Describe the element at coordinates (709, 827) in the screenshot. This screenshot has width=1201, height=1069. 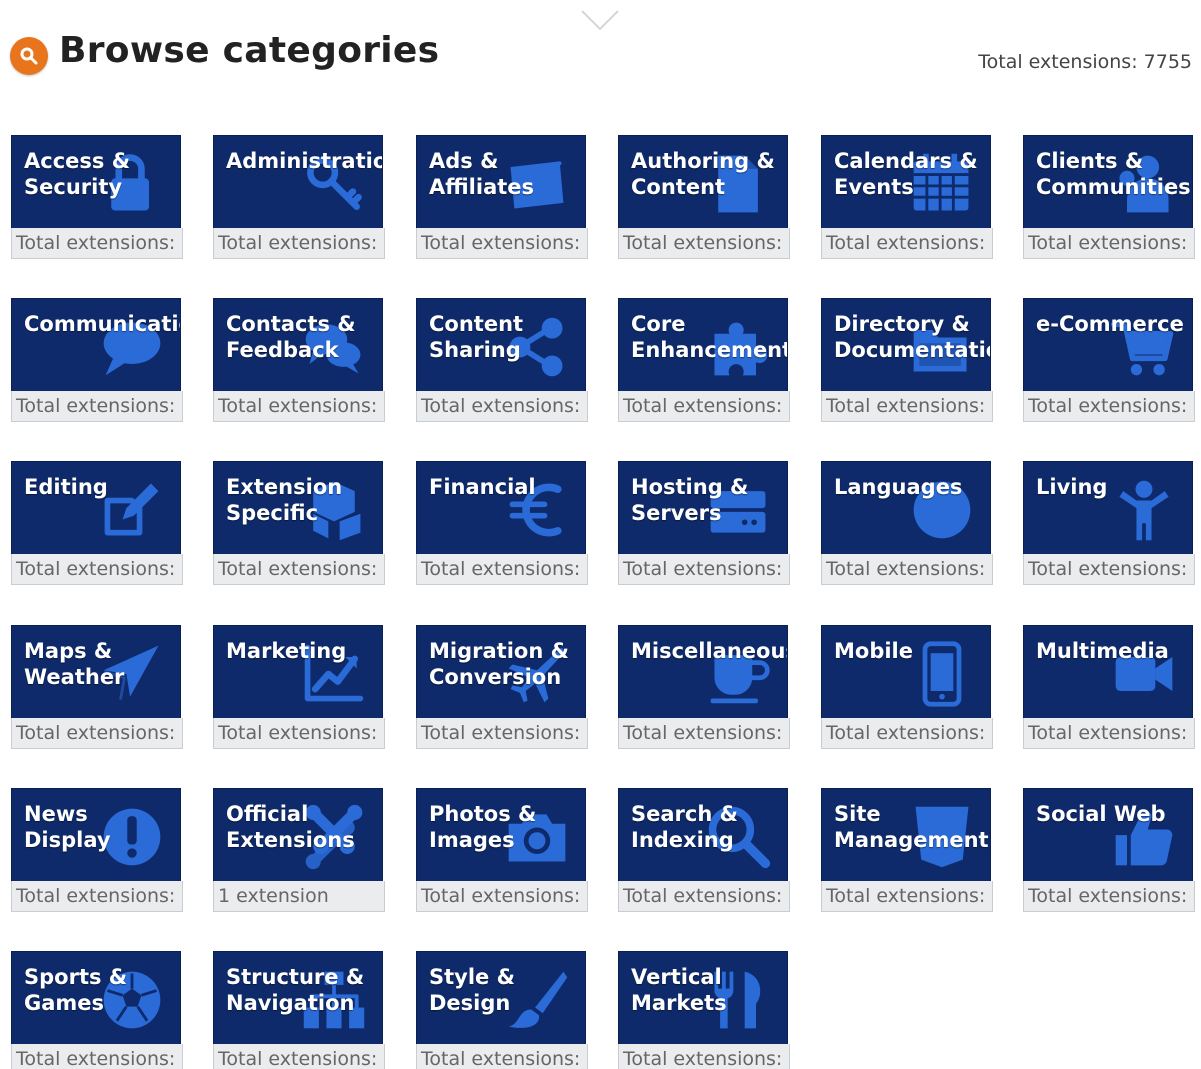
I see `category-label: Search & Indexing` at that location.